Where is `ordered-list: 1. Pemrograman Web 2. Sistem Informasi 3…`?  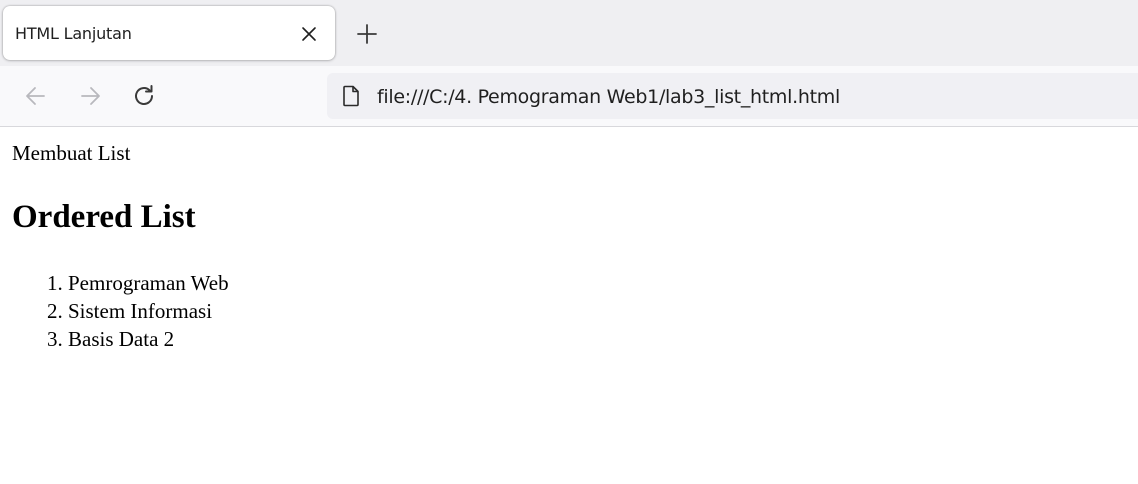
ordered-list: 1. Pemrograman Web 2. Sistem Informasi 3… is located at coordinates (138, 311).